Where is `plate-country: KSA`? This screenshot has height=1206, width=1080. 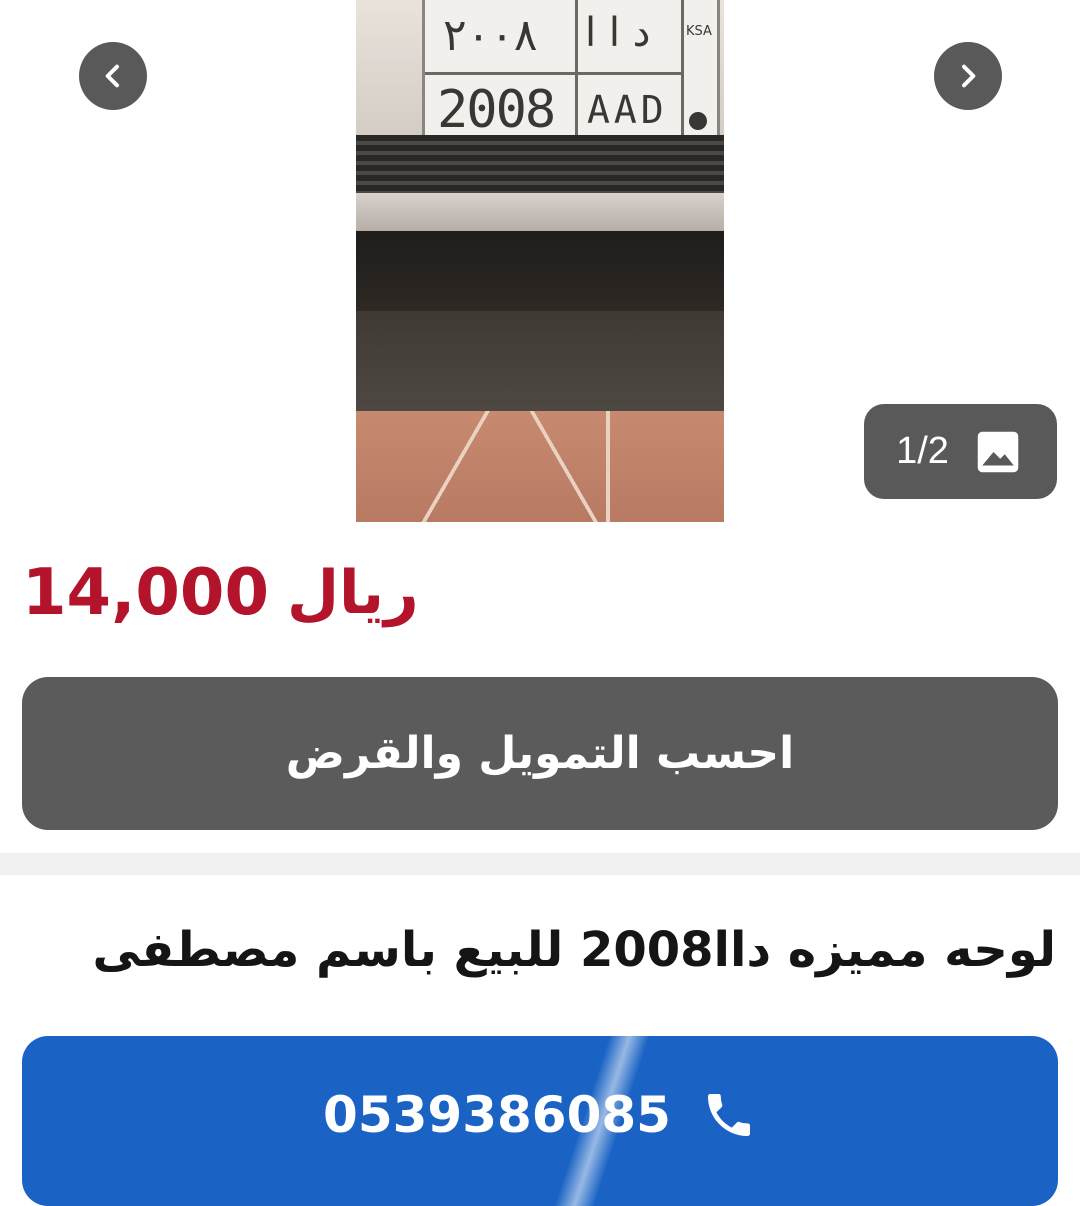 plate-country: KSA is located at coordinates (699, 31).